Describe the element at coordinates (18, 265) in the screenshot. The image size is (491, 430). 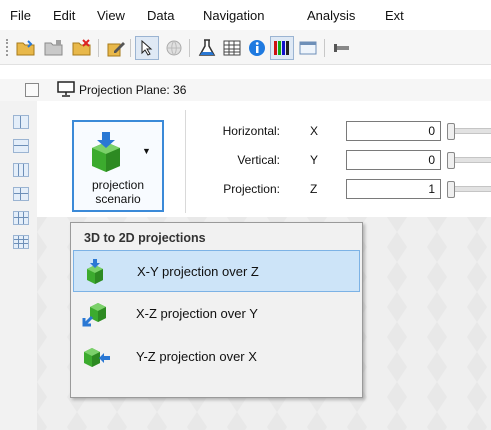
I see `layout-strip` at that location.